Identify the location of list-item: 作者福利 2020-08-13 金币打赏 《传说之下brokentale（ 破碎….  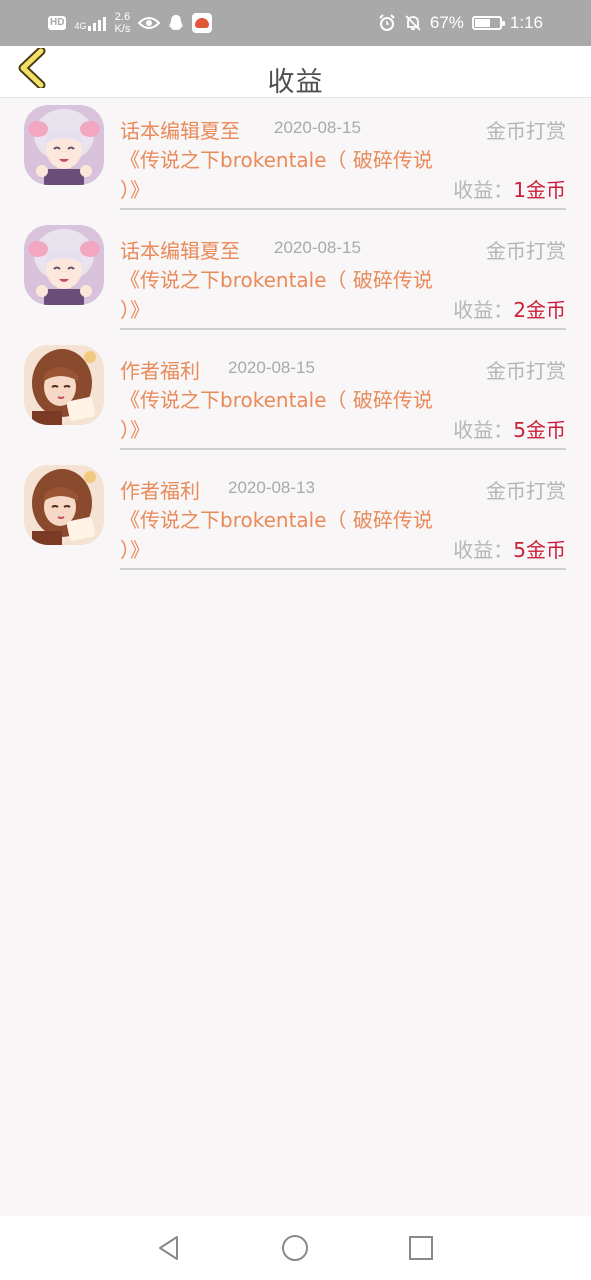
(295, 519).